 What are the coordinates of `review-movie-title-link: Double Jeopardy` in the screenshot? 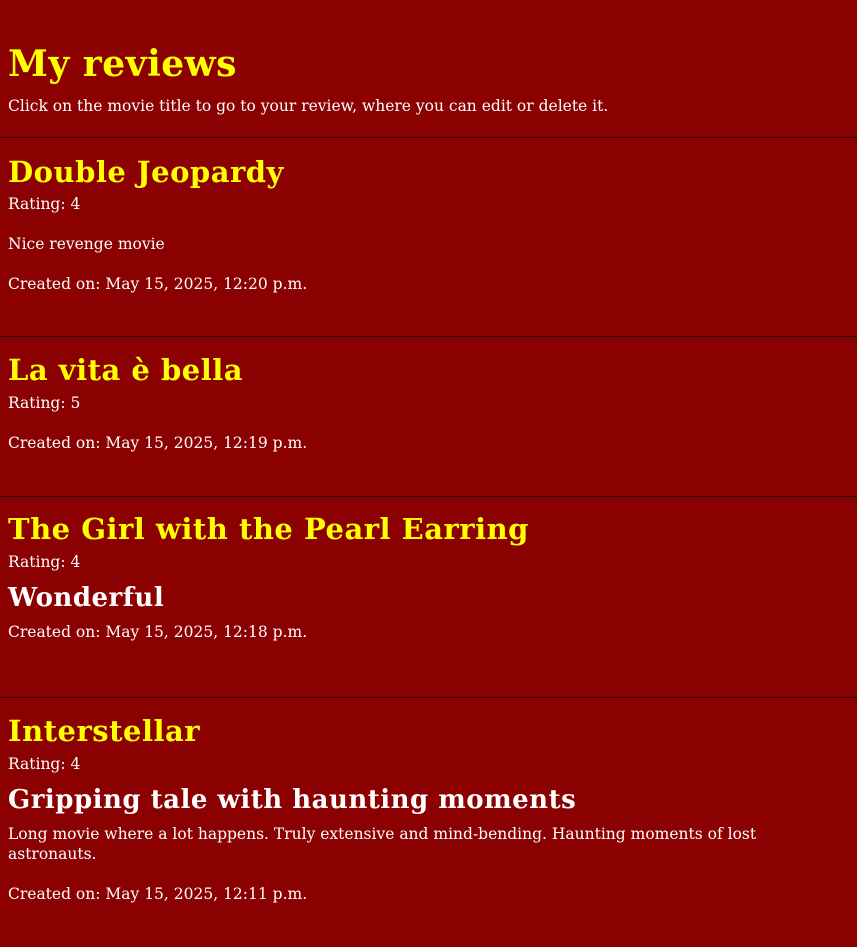 It's located at (428, 172).